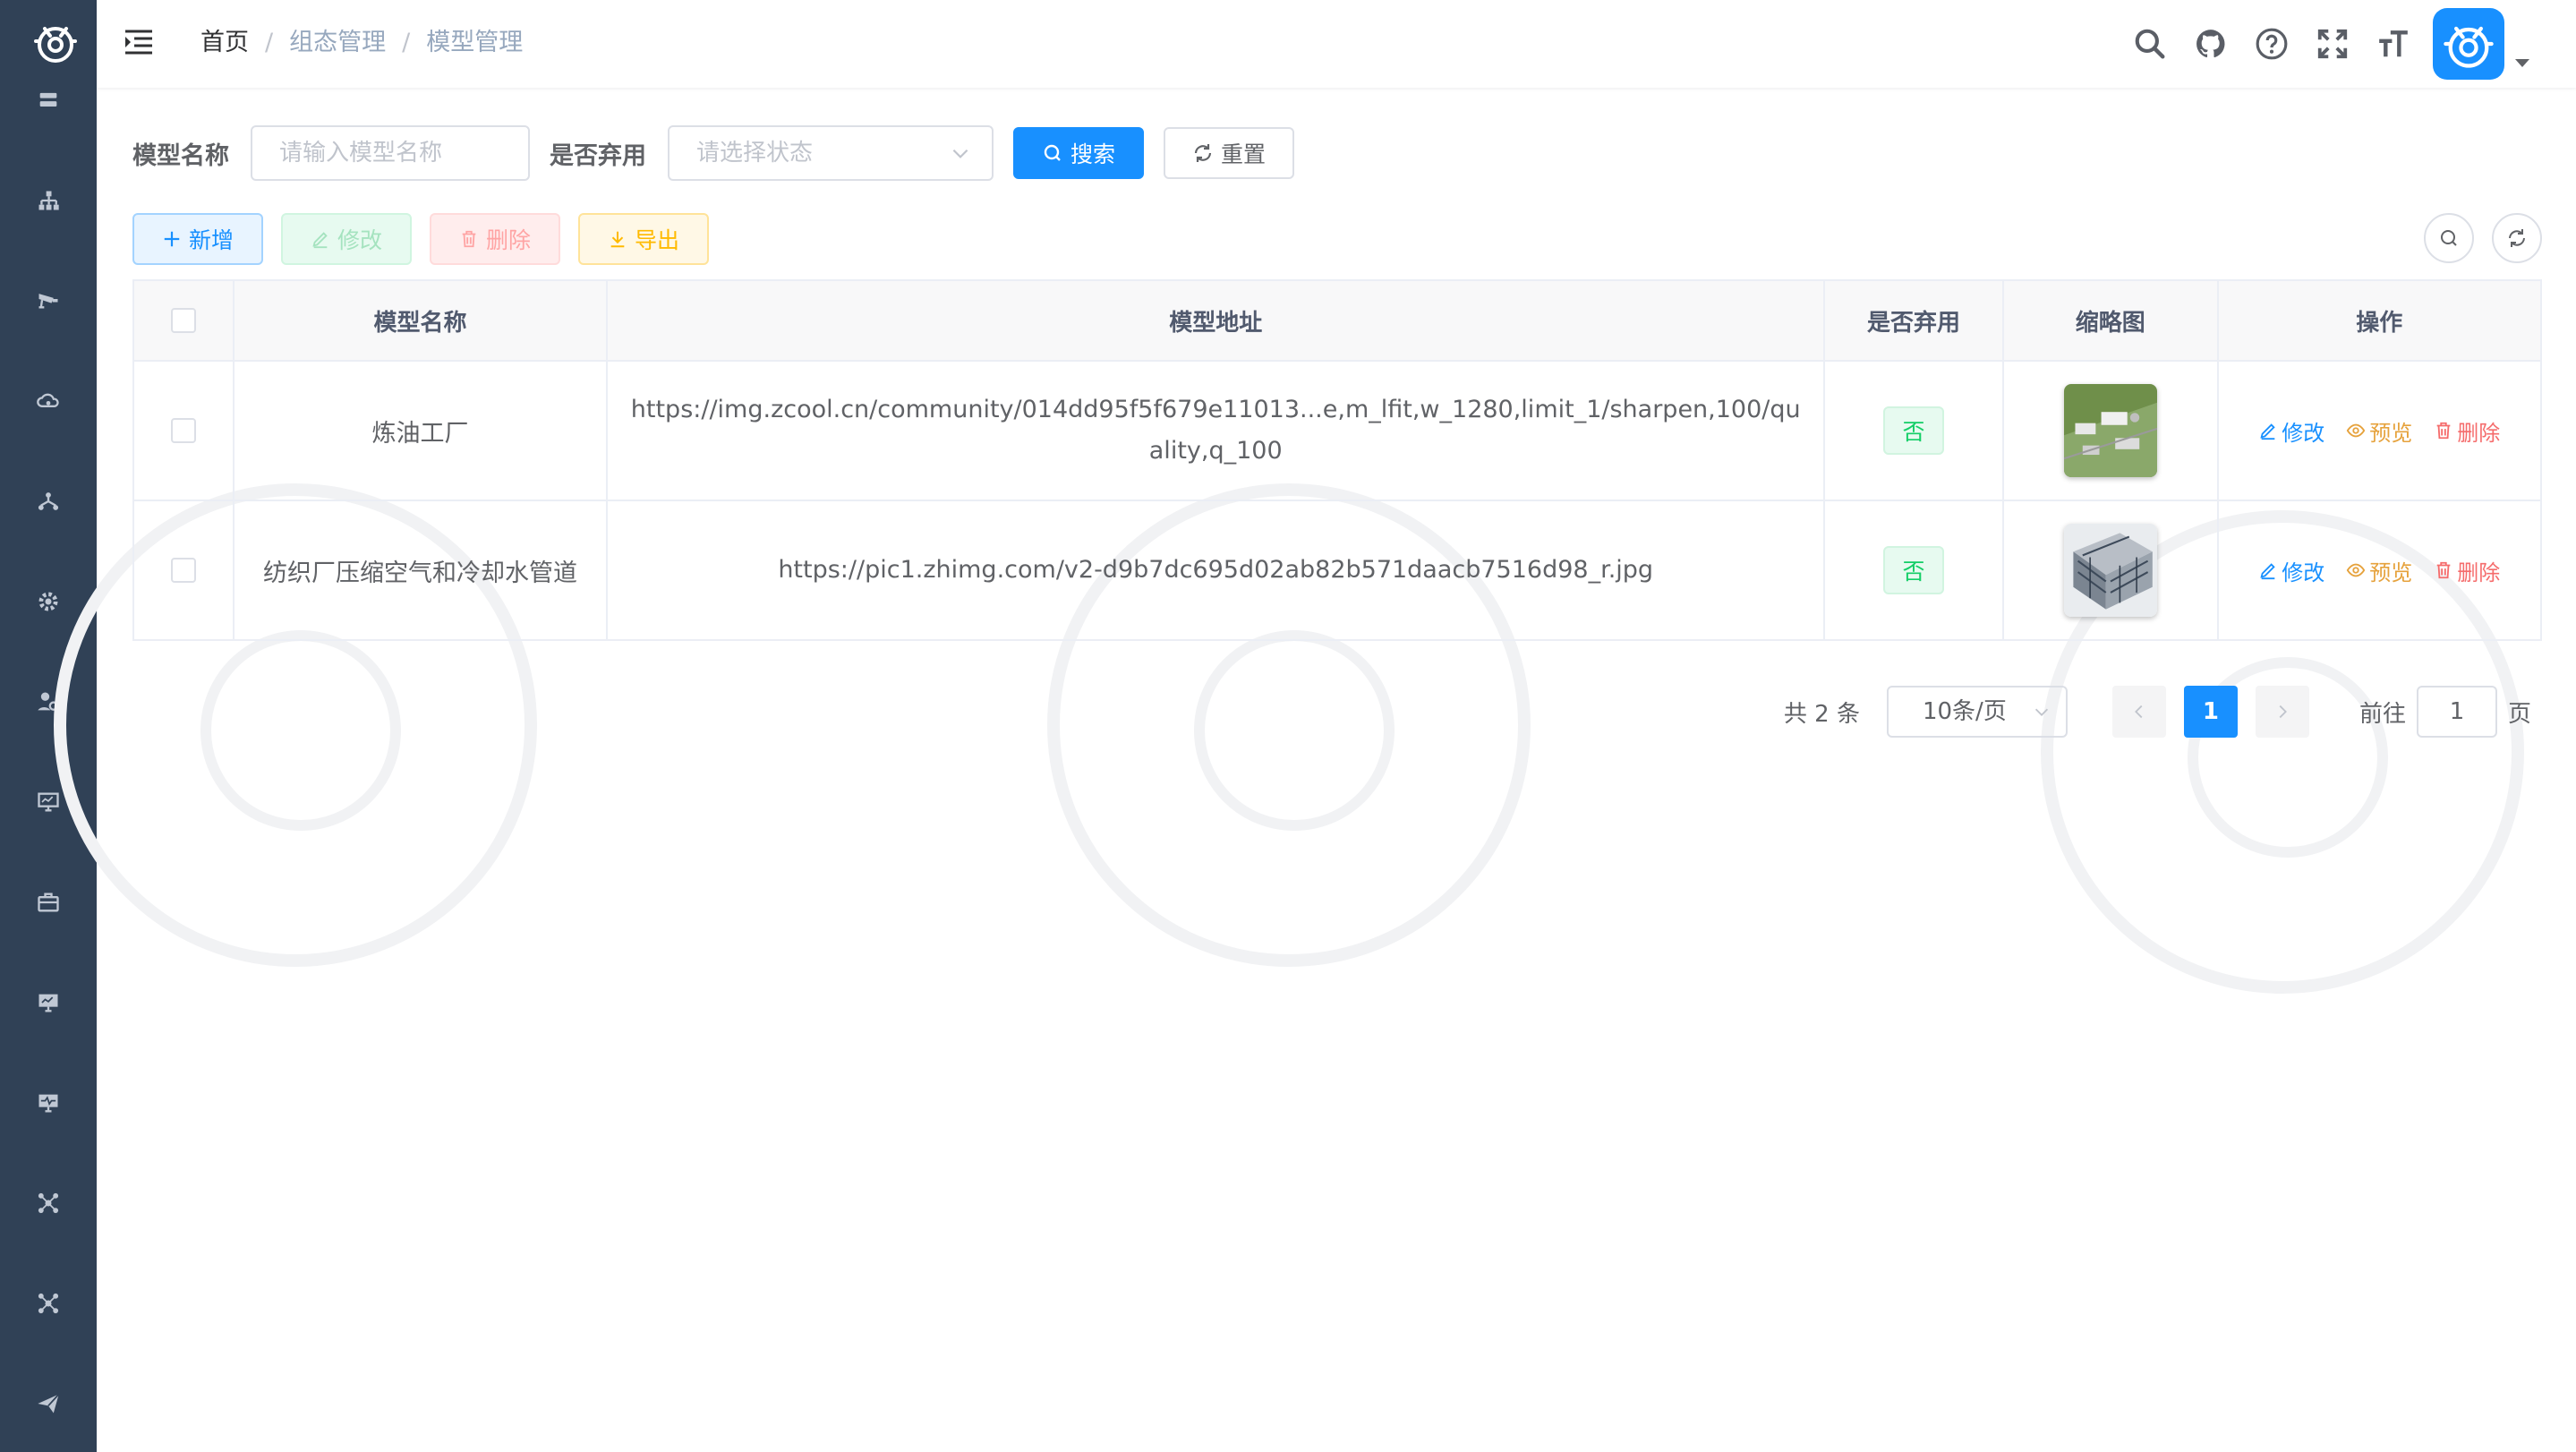  I want to click on server-icon, so click(48, 100).